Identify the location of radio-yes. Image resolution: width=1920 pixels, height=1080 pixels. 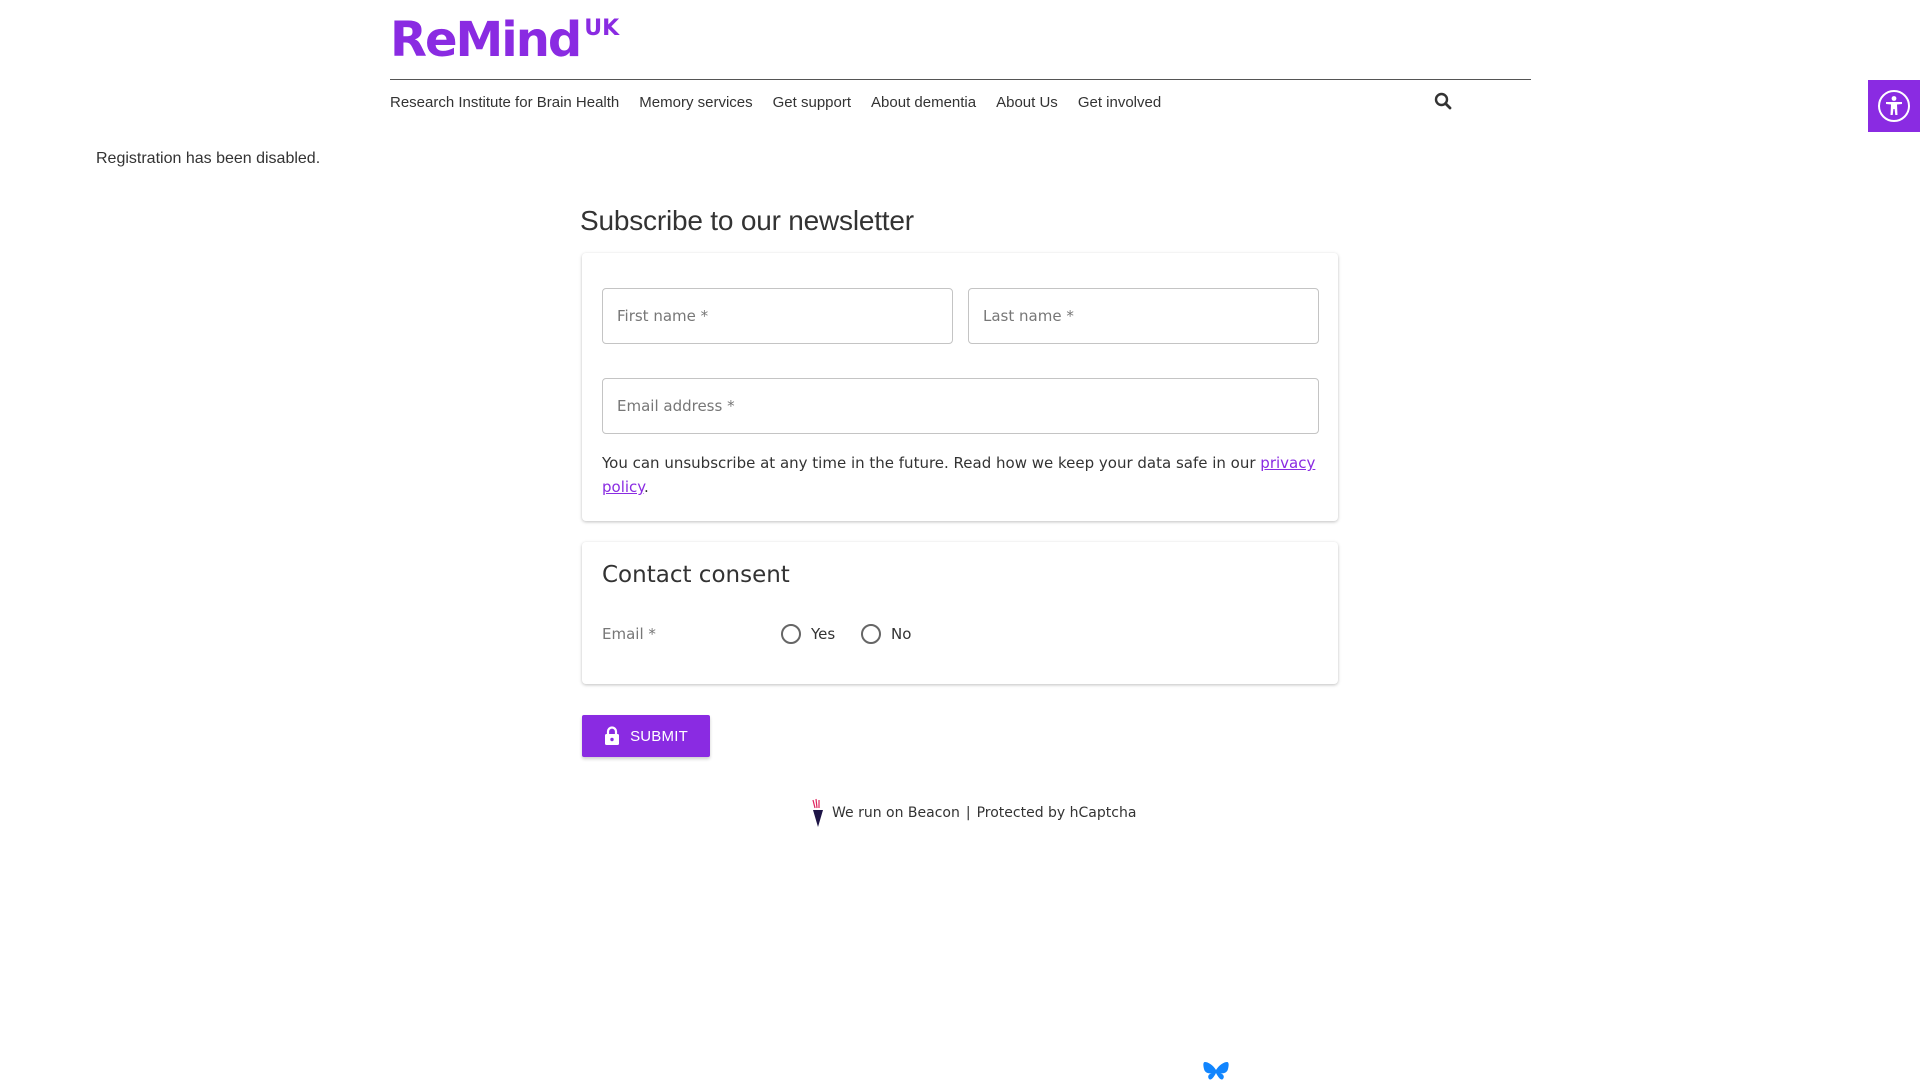
(791, 634).